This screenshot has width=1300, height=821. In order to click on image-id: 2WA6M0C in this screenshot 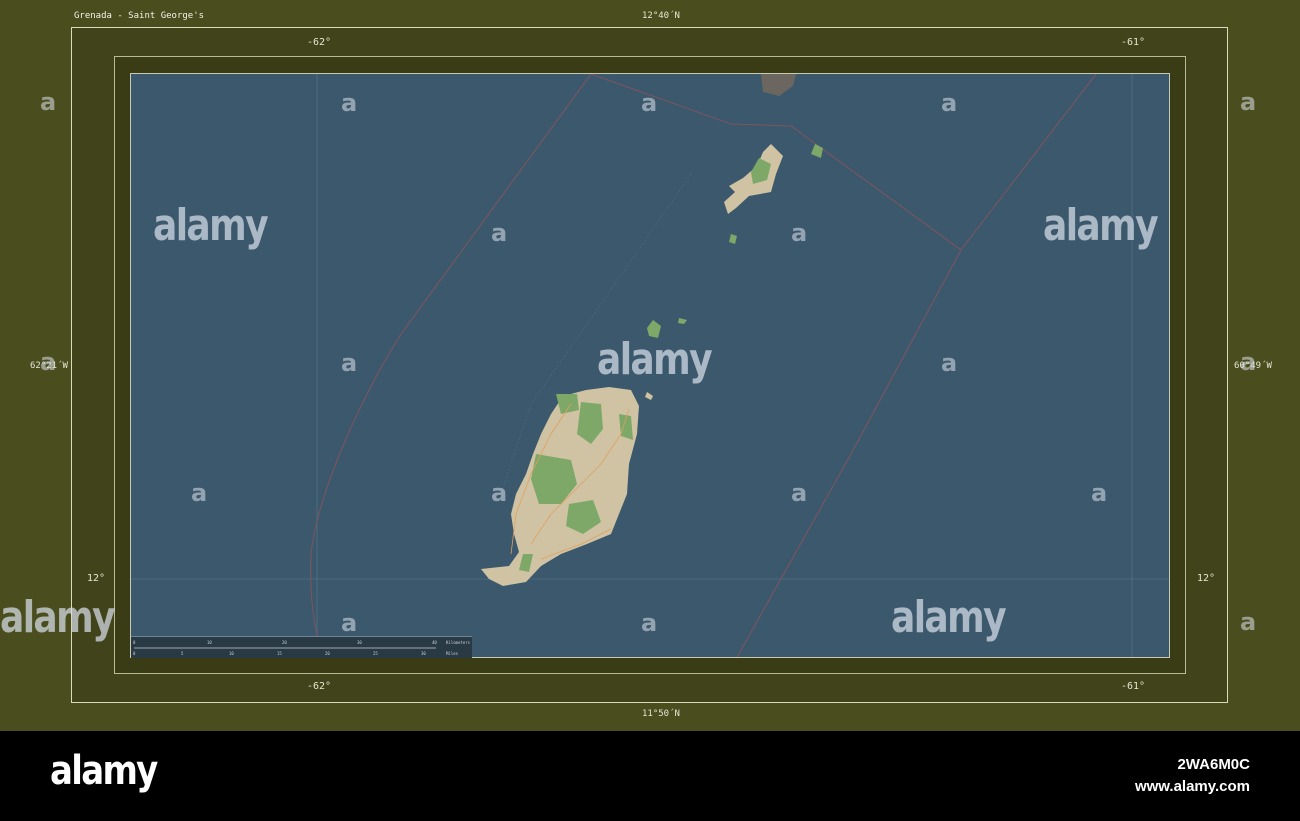, I will do `click(1213, 764)`.